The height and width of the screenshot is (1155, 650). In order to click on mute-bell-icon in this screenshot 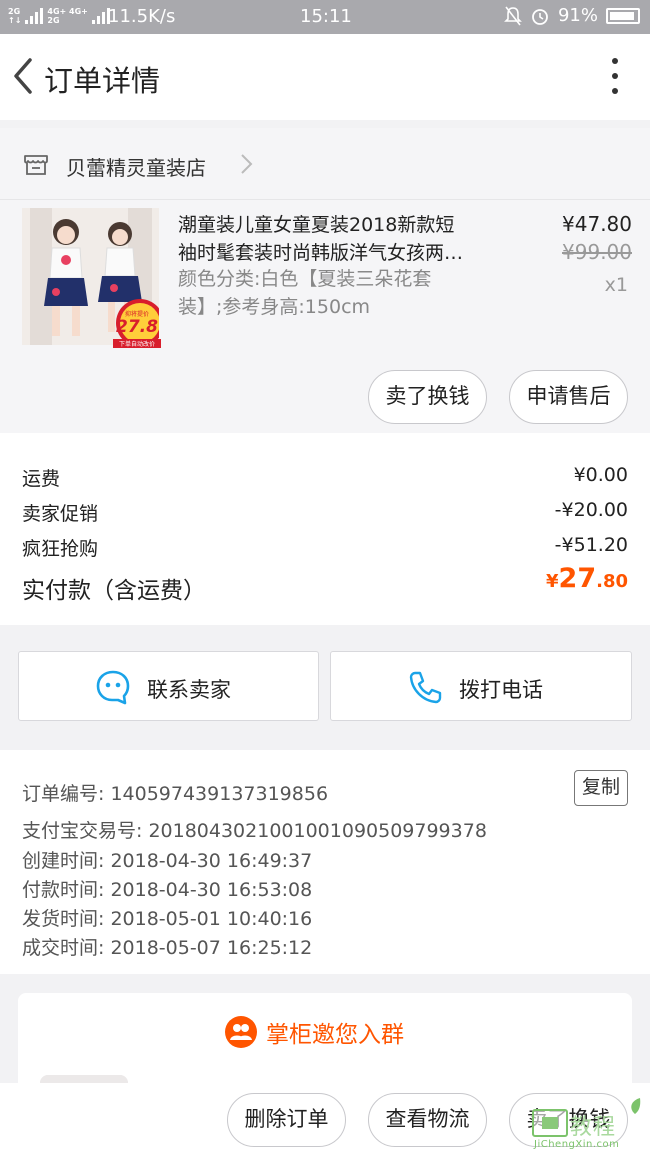, I will do `click(513, 15)`.